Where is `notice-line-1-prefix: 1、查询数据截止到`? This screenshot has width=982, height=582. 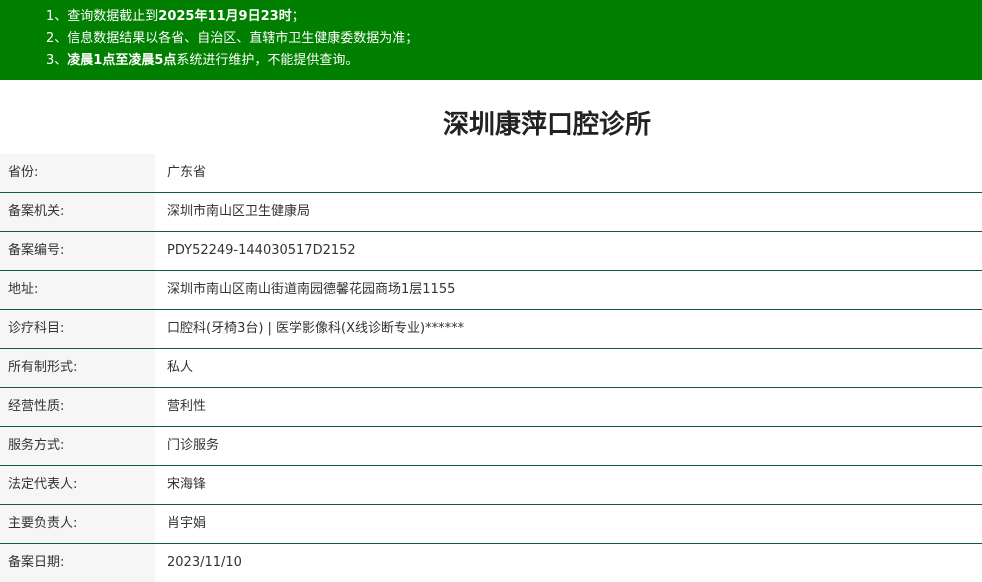 notice-line-1-prefix: 1、查询数据截止到 is located at coordinates (102, 16).